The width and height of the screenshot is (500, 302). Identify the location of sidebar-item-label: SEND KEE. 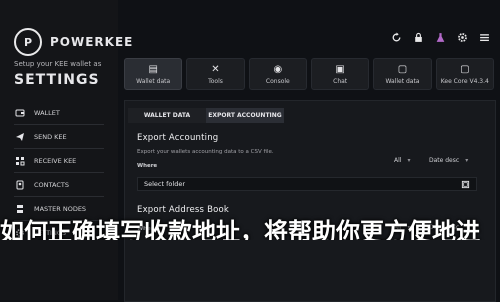
(50, 137).